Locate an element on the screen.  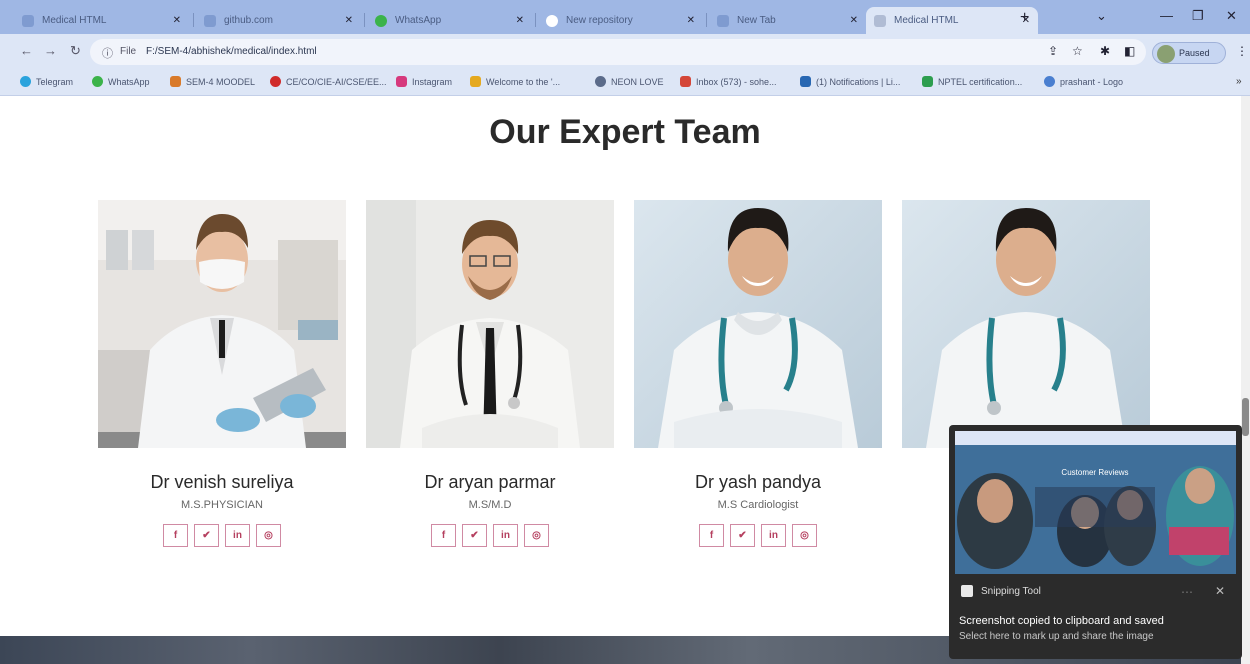
maximize-icon: ❐ is located at coordinates (1198, 16).